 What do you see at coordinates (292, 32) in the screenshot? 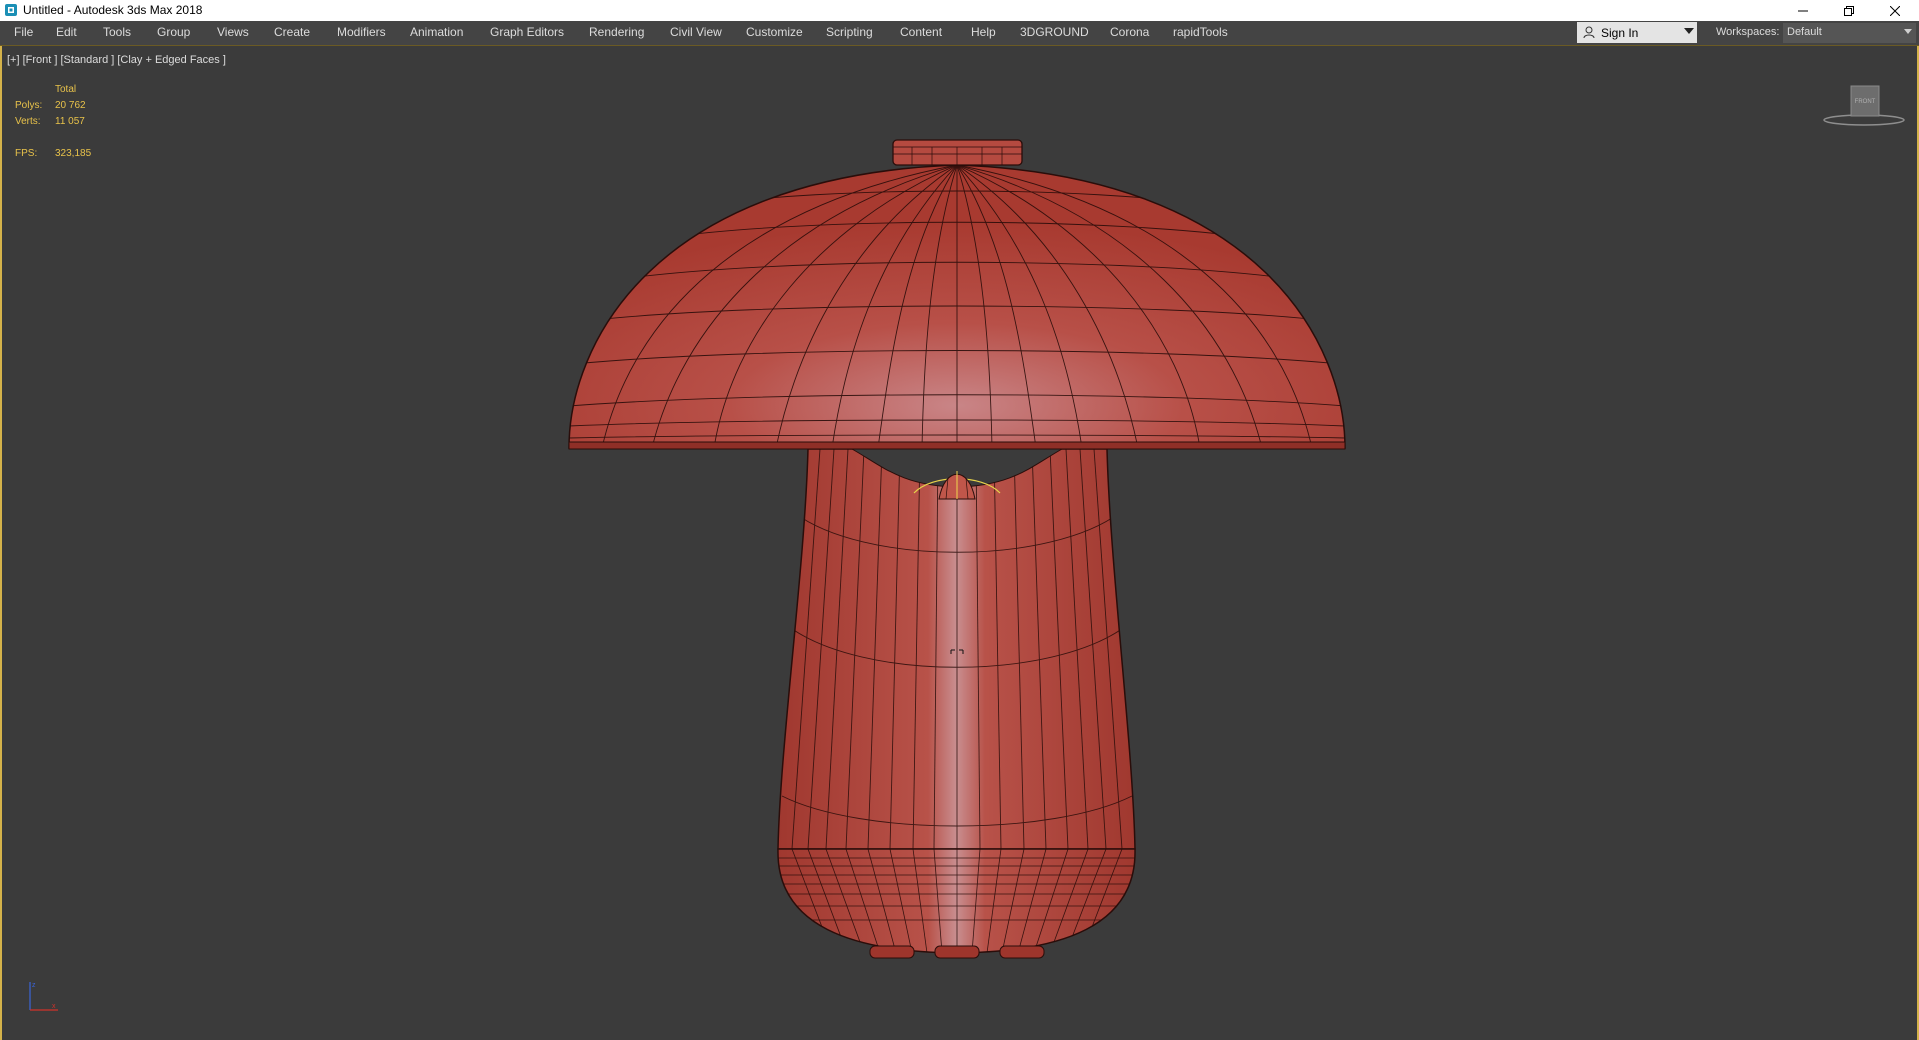
I see `menu-create: Create` at bounding box center [292, 32].